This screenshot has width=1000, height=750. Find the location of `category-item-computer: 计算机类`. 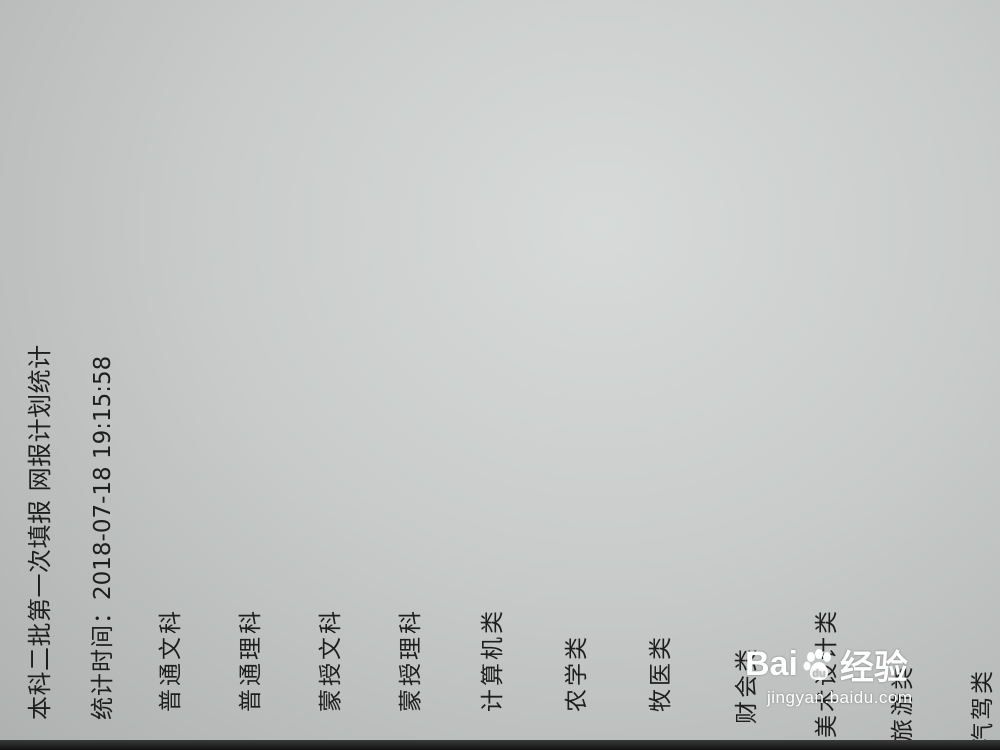

category-item-computer: 计算机类 is located at coordinates (493, 660).